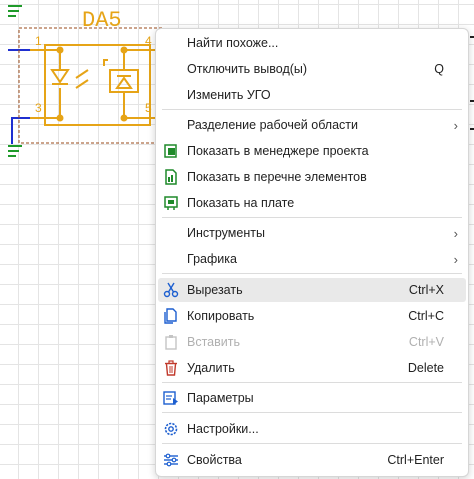 The width and height of the screenshot is (474, 479). Describe the element at coordinates (312, 342) in the screenshot. I see `menu-item-paste: Вставить Ctrl+V` at that location.